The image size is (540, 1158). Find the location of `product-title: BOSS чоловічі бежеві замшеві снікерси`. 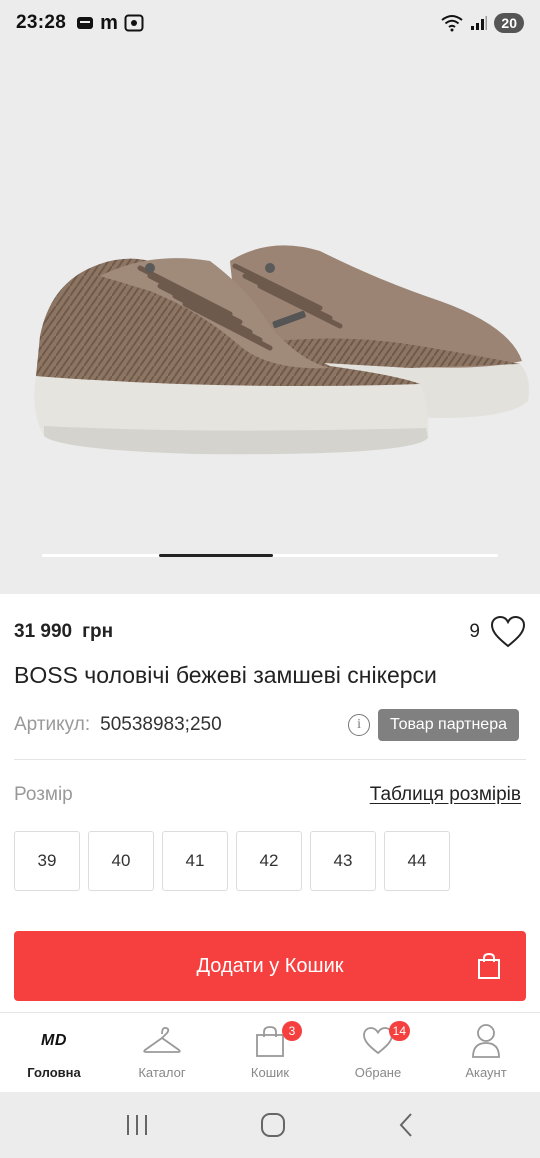

product-title: BOSS чоловічі бежеві замшеві снікерси is located at coordinates (225, 675).